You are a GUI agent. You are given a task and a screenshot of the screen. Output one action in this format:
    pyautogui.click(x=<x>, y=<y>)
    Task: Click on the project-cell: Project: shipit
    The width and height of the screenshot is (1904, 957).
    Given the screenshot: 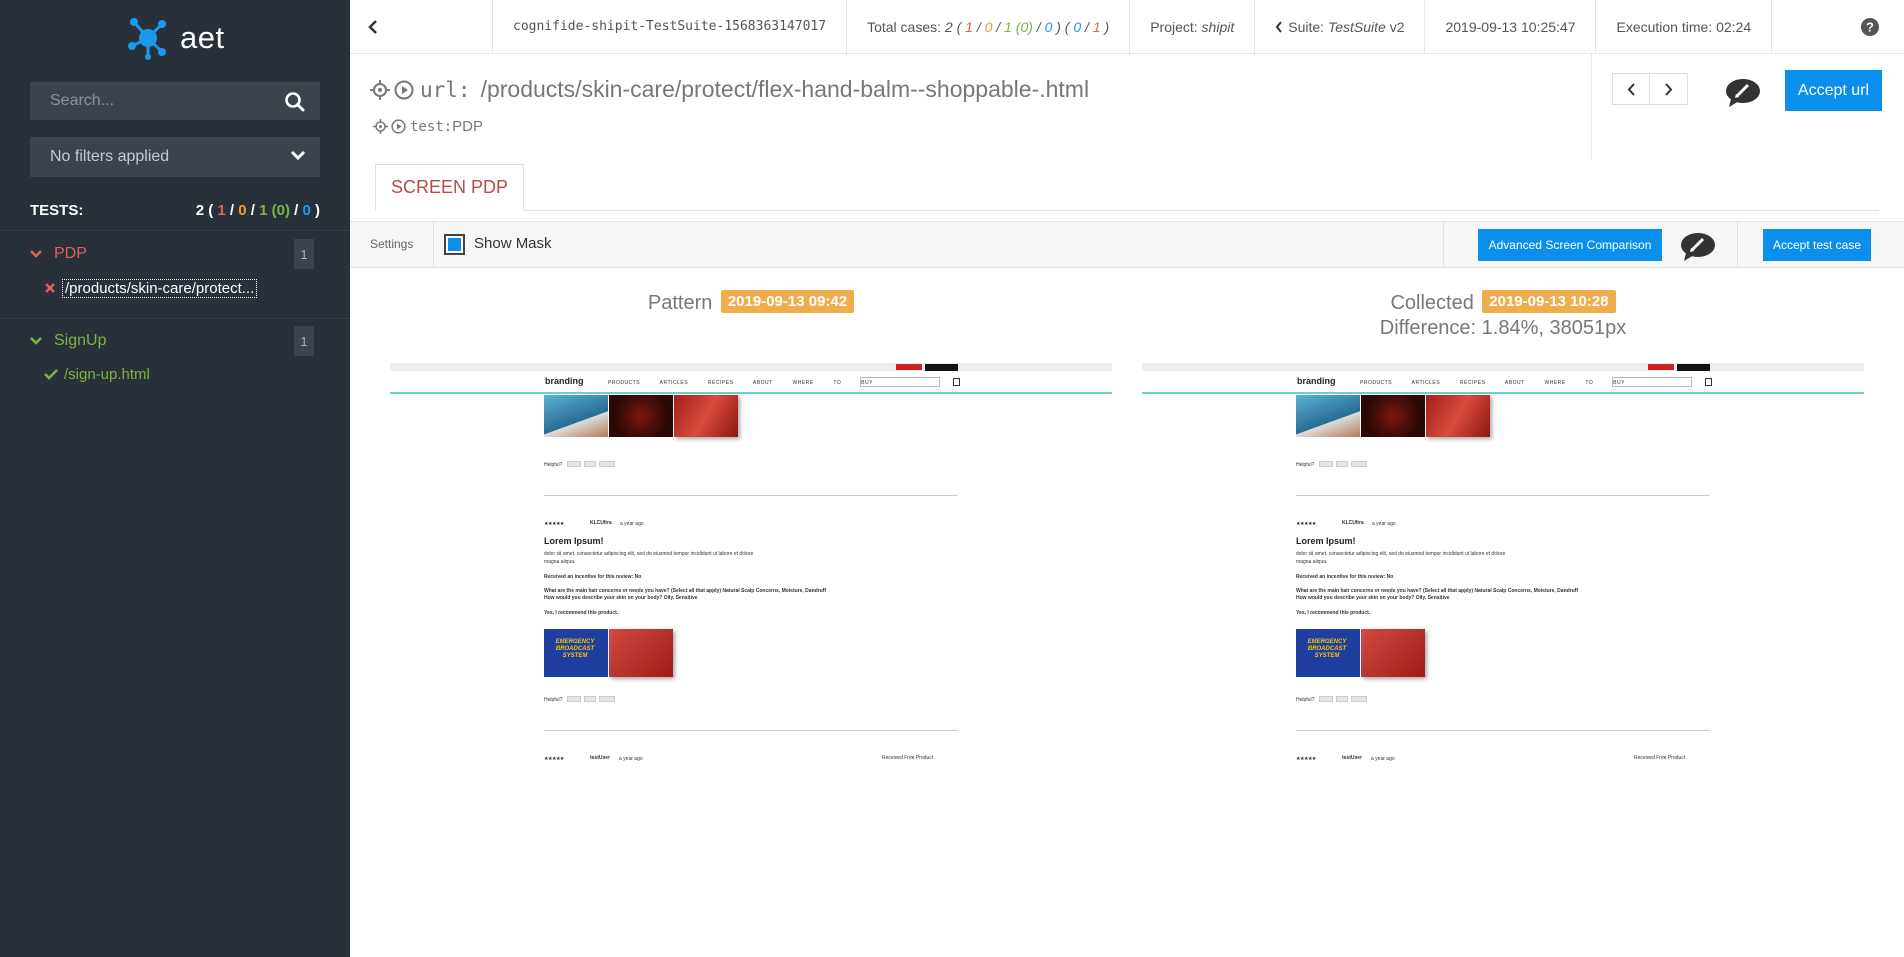 What is the action you would take?
    pyautogui.click(x=1193, y=27)
    